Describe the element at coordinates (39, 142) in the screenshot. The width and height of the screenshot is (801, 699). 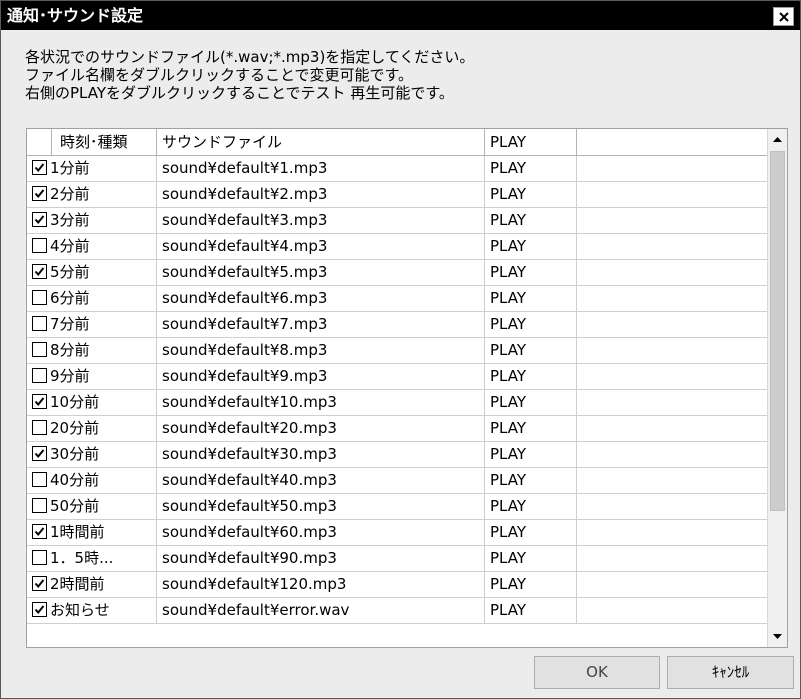
I see `header-checkbox-column` at that location.